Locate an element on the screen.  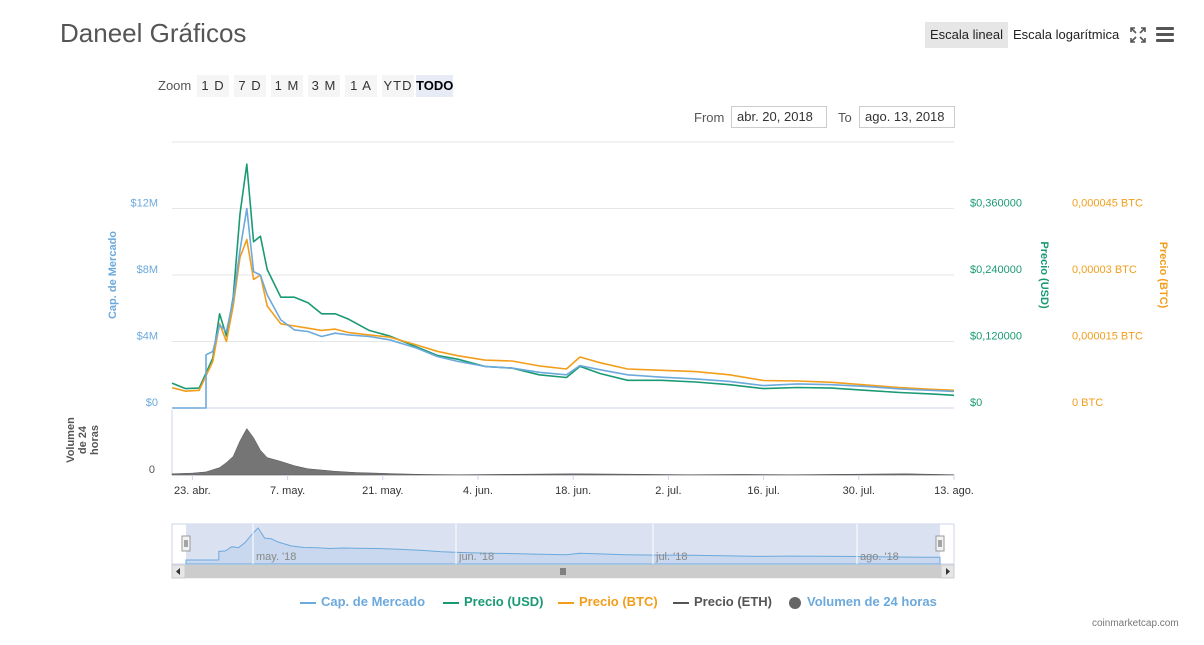
price-usd-tick-label: $0 is located at coordinates (976, 403).